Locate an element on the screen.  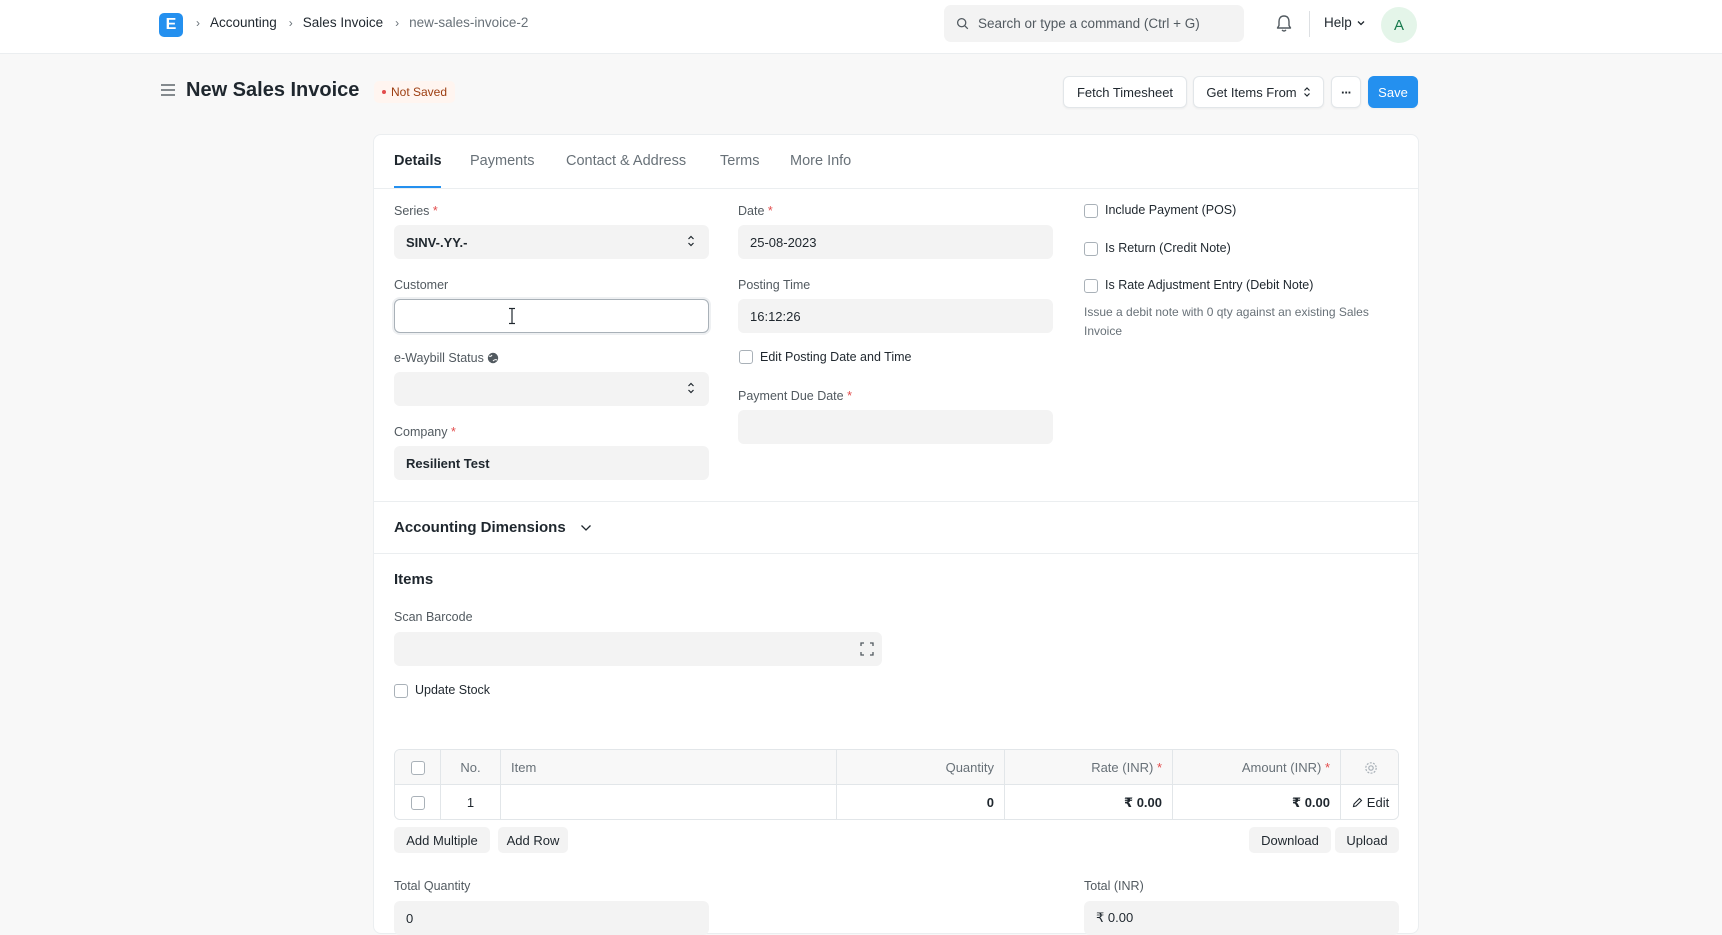
company-label-text: Company is located at coordinates (421, 432).